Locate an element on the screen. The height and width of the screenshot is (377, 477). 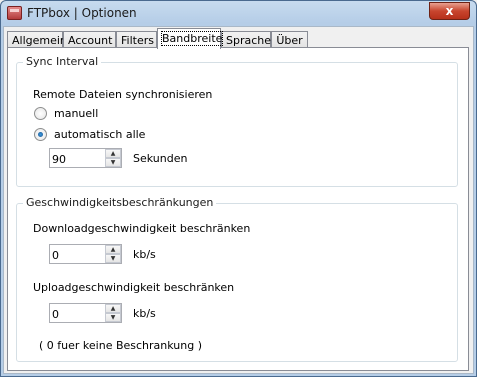
title-bar: FTPbox | Optionen x is located at coordinates (238, 13).